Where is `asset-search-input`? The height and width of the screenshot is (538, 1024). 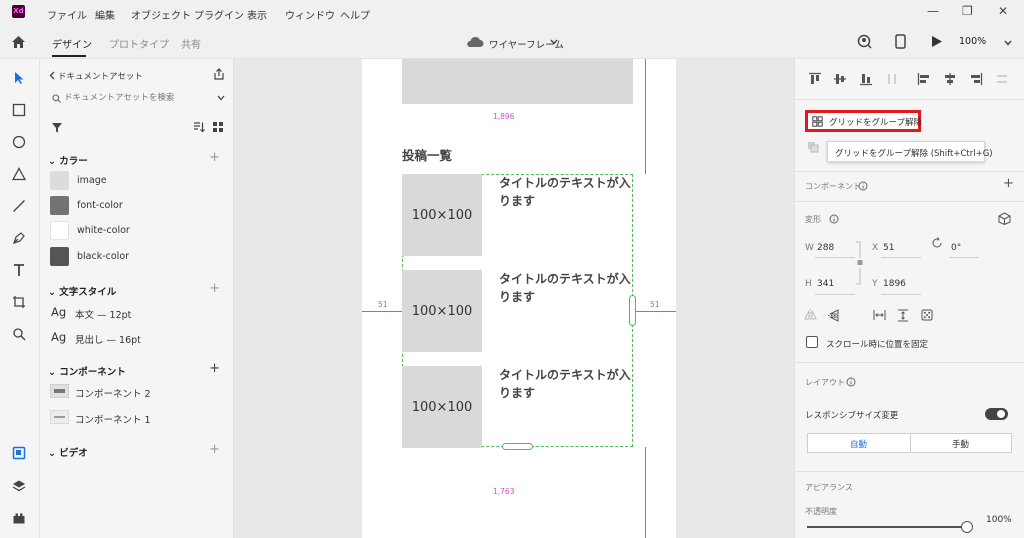 asset-search-input is located at coordinates (139, 98).